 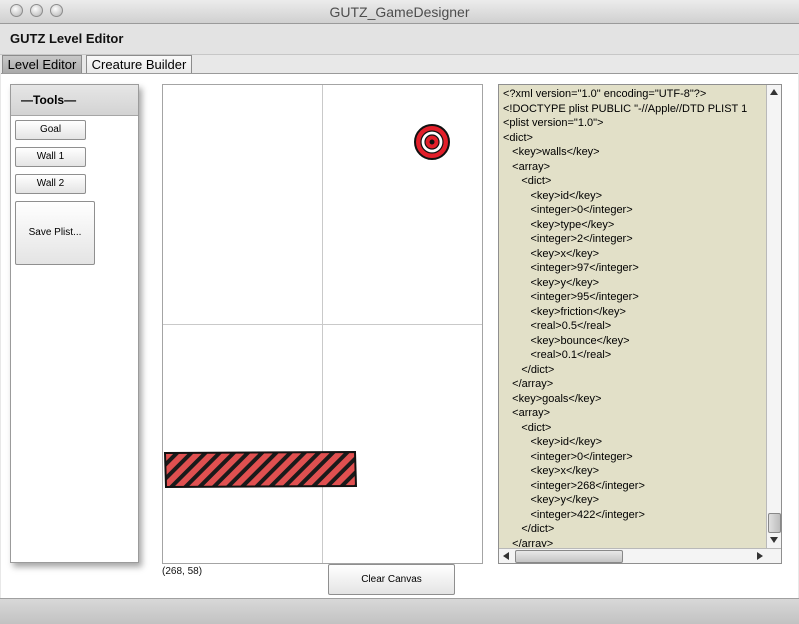 I want to click on tab-creature-builder: Creature Builder, so click(x=139, y=64).